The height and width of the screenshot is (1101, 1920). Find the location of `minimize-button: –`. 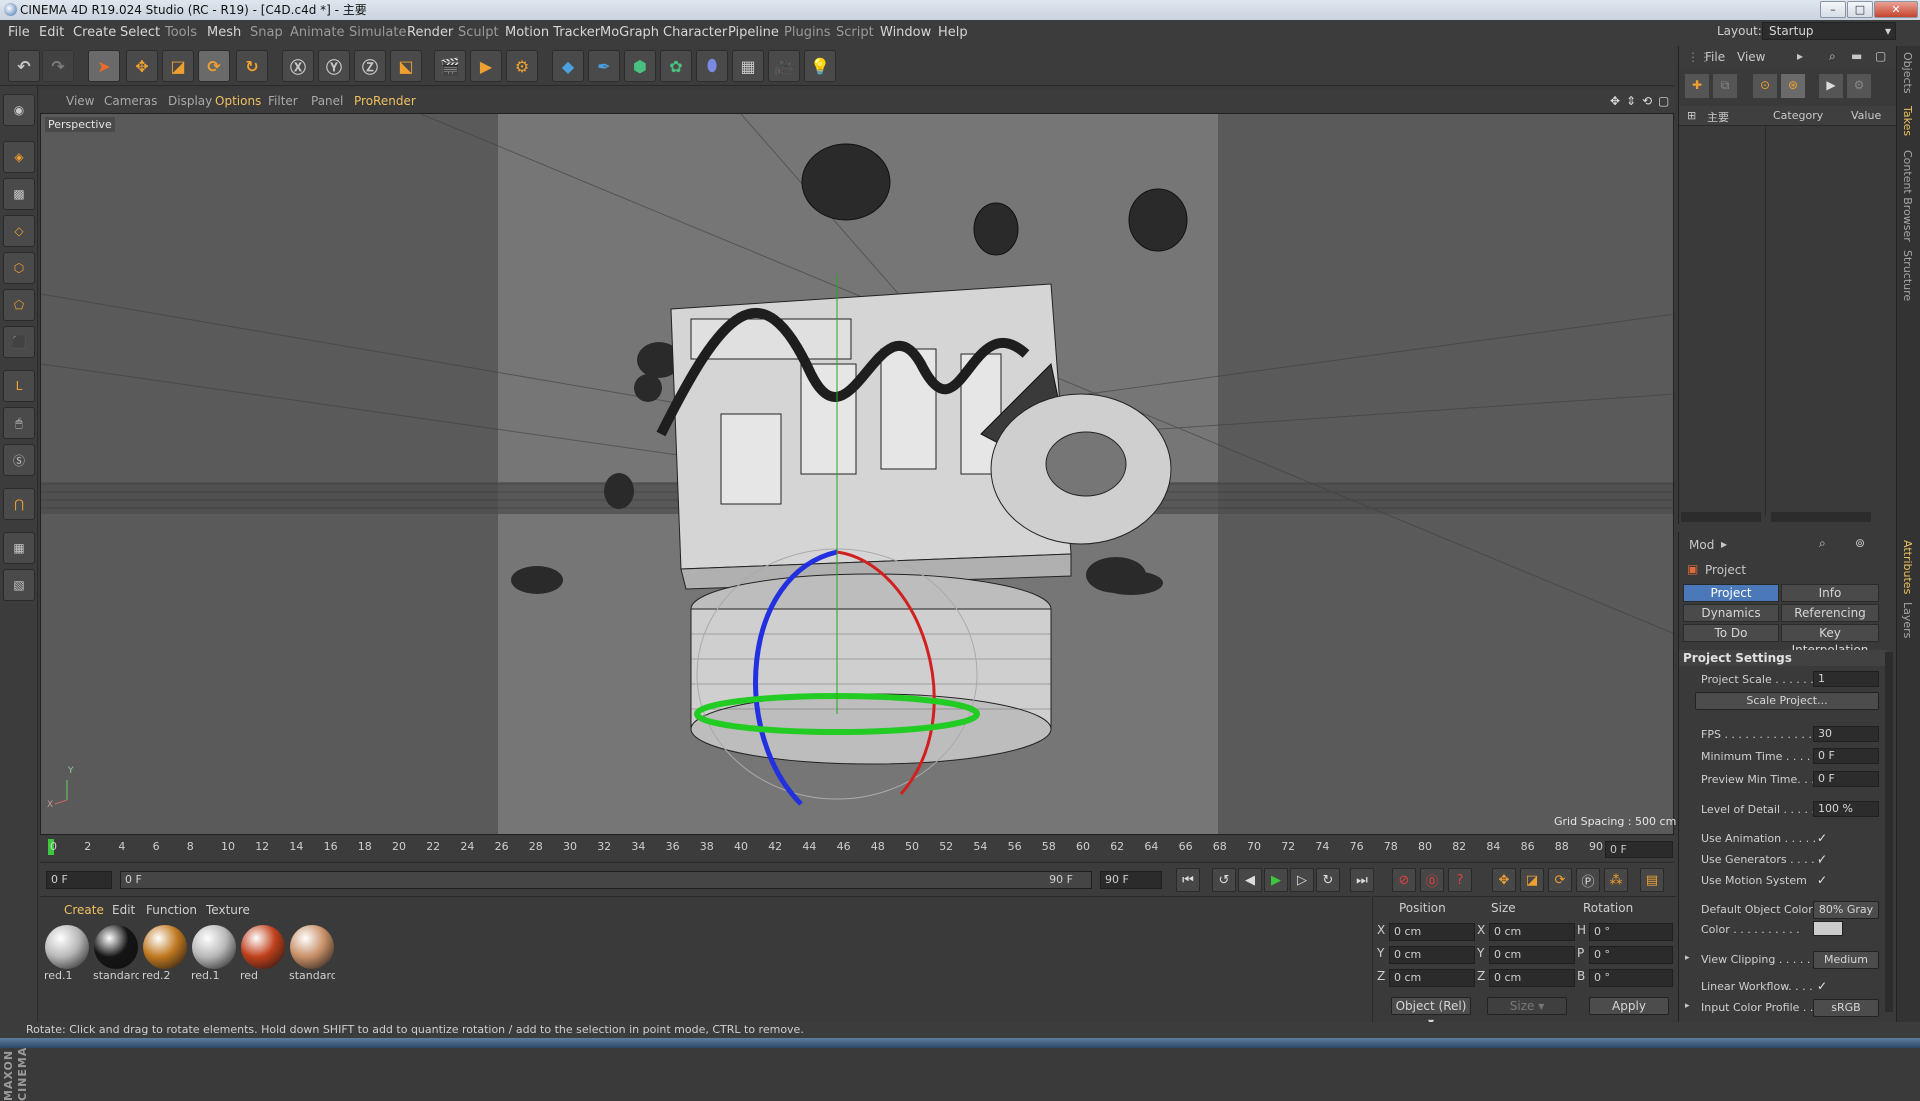

minimize-button: – is located at coordinates (1833, 9).